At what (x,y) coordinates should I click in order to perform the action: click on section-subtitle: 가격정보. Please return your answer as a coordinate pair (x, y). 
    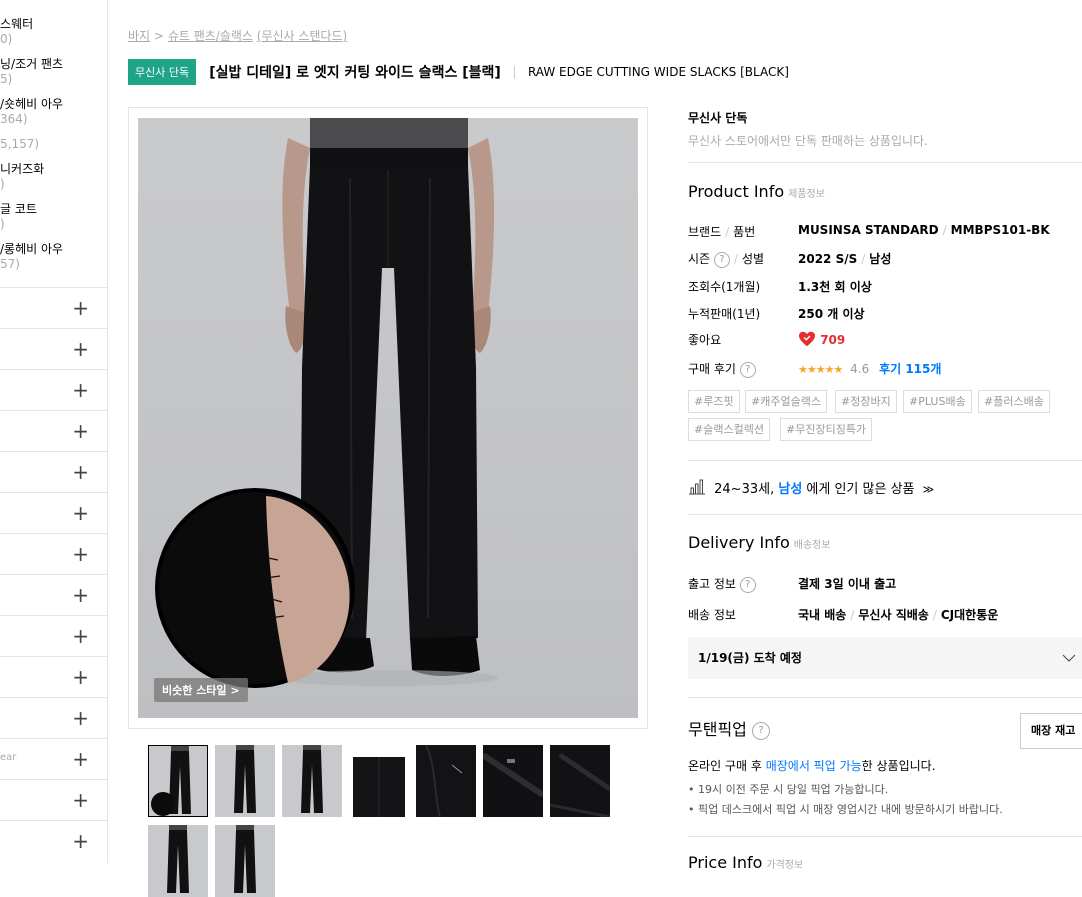
    Looking at the image, I should click on (785, 865).